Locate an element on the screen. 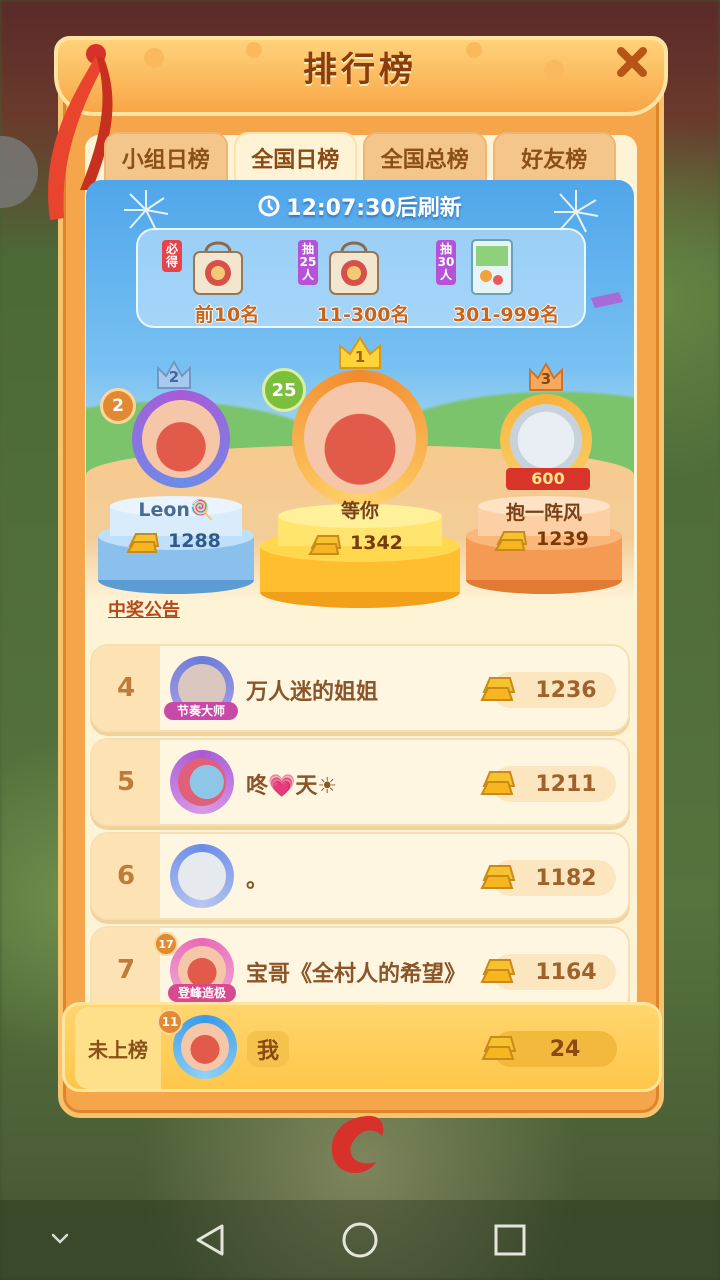  rank-number: 7 is located at coordinates (126, 970).